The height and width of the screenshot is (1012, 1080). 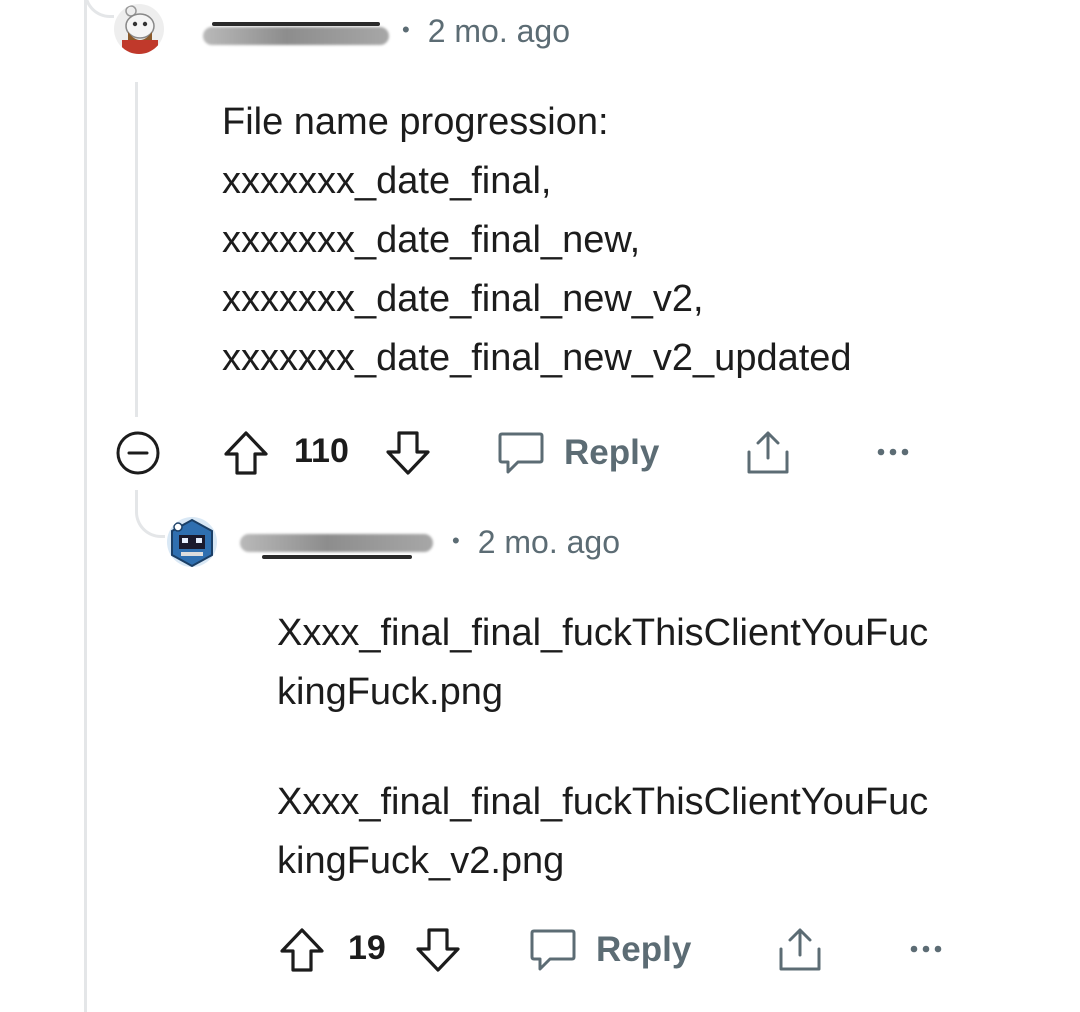 I want to click on reply-thread-elbow, so click(x=150, y=514).